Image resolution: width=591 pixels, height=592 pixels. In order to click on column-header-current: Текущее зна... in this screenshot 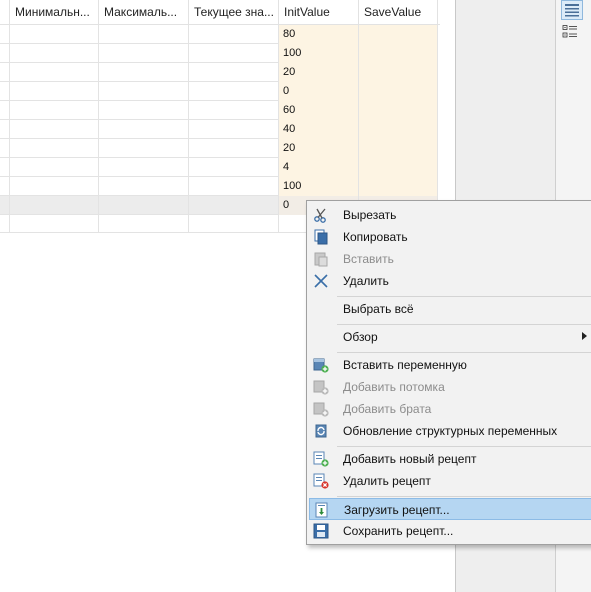, I will do `click(234, 12)`.